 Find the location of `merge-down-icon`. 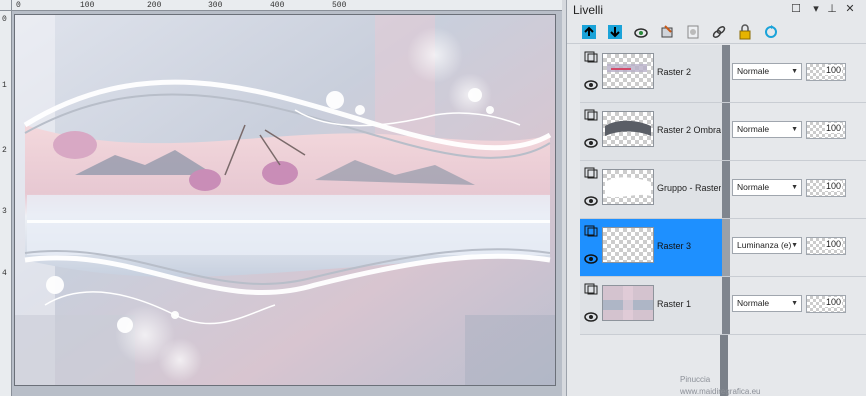

merge-down-icon is located at coordinates (615, 32).